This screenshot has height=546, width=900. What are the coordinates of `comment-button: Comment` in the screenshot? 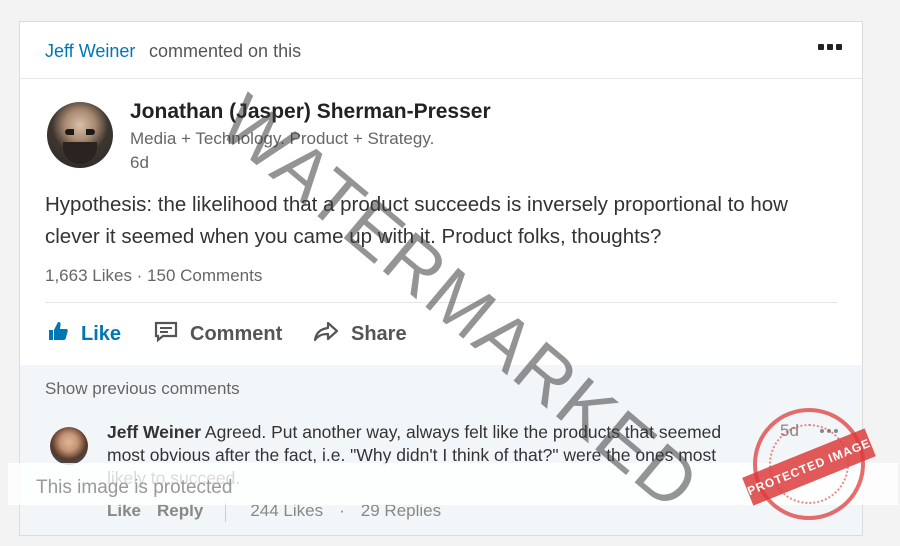 It's located at (218, 334).